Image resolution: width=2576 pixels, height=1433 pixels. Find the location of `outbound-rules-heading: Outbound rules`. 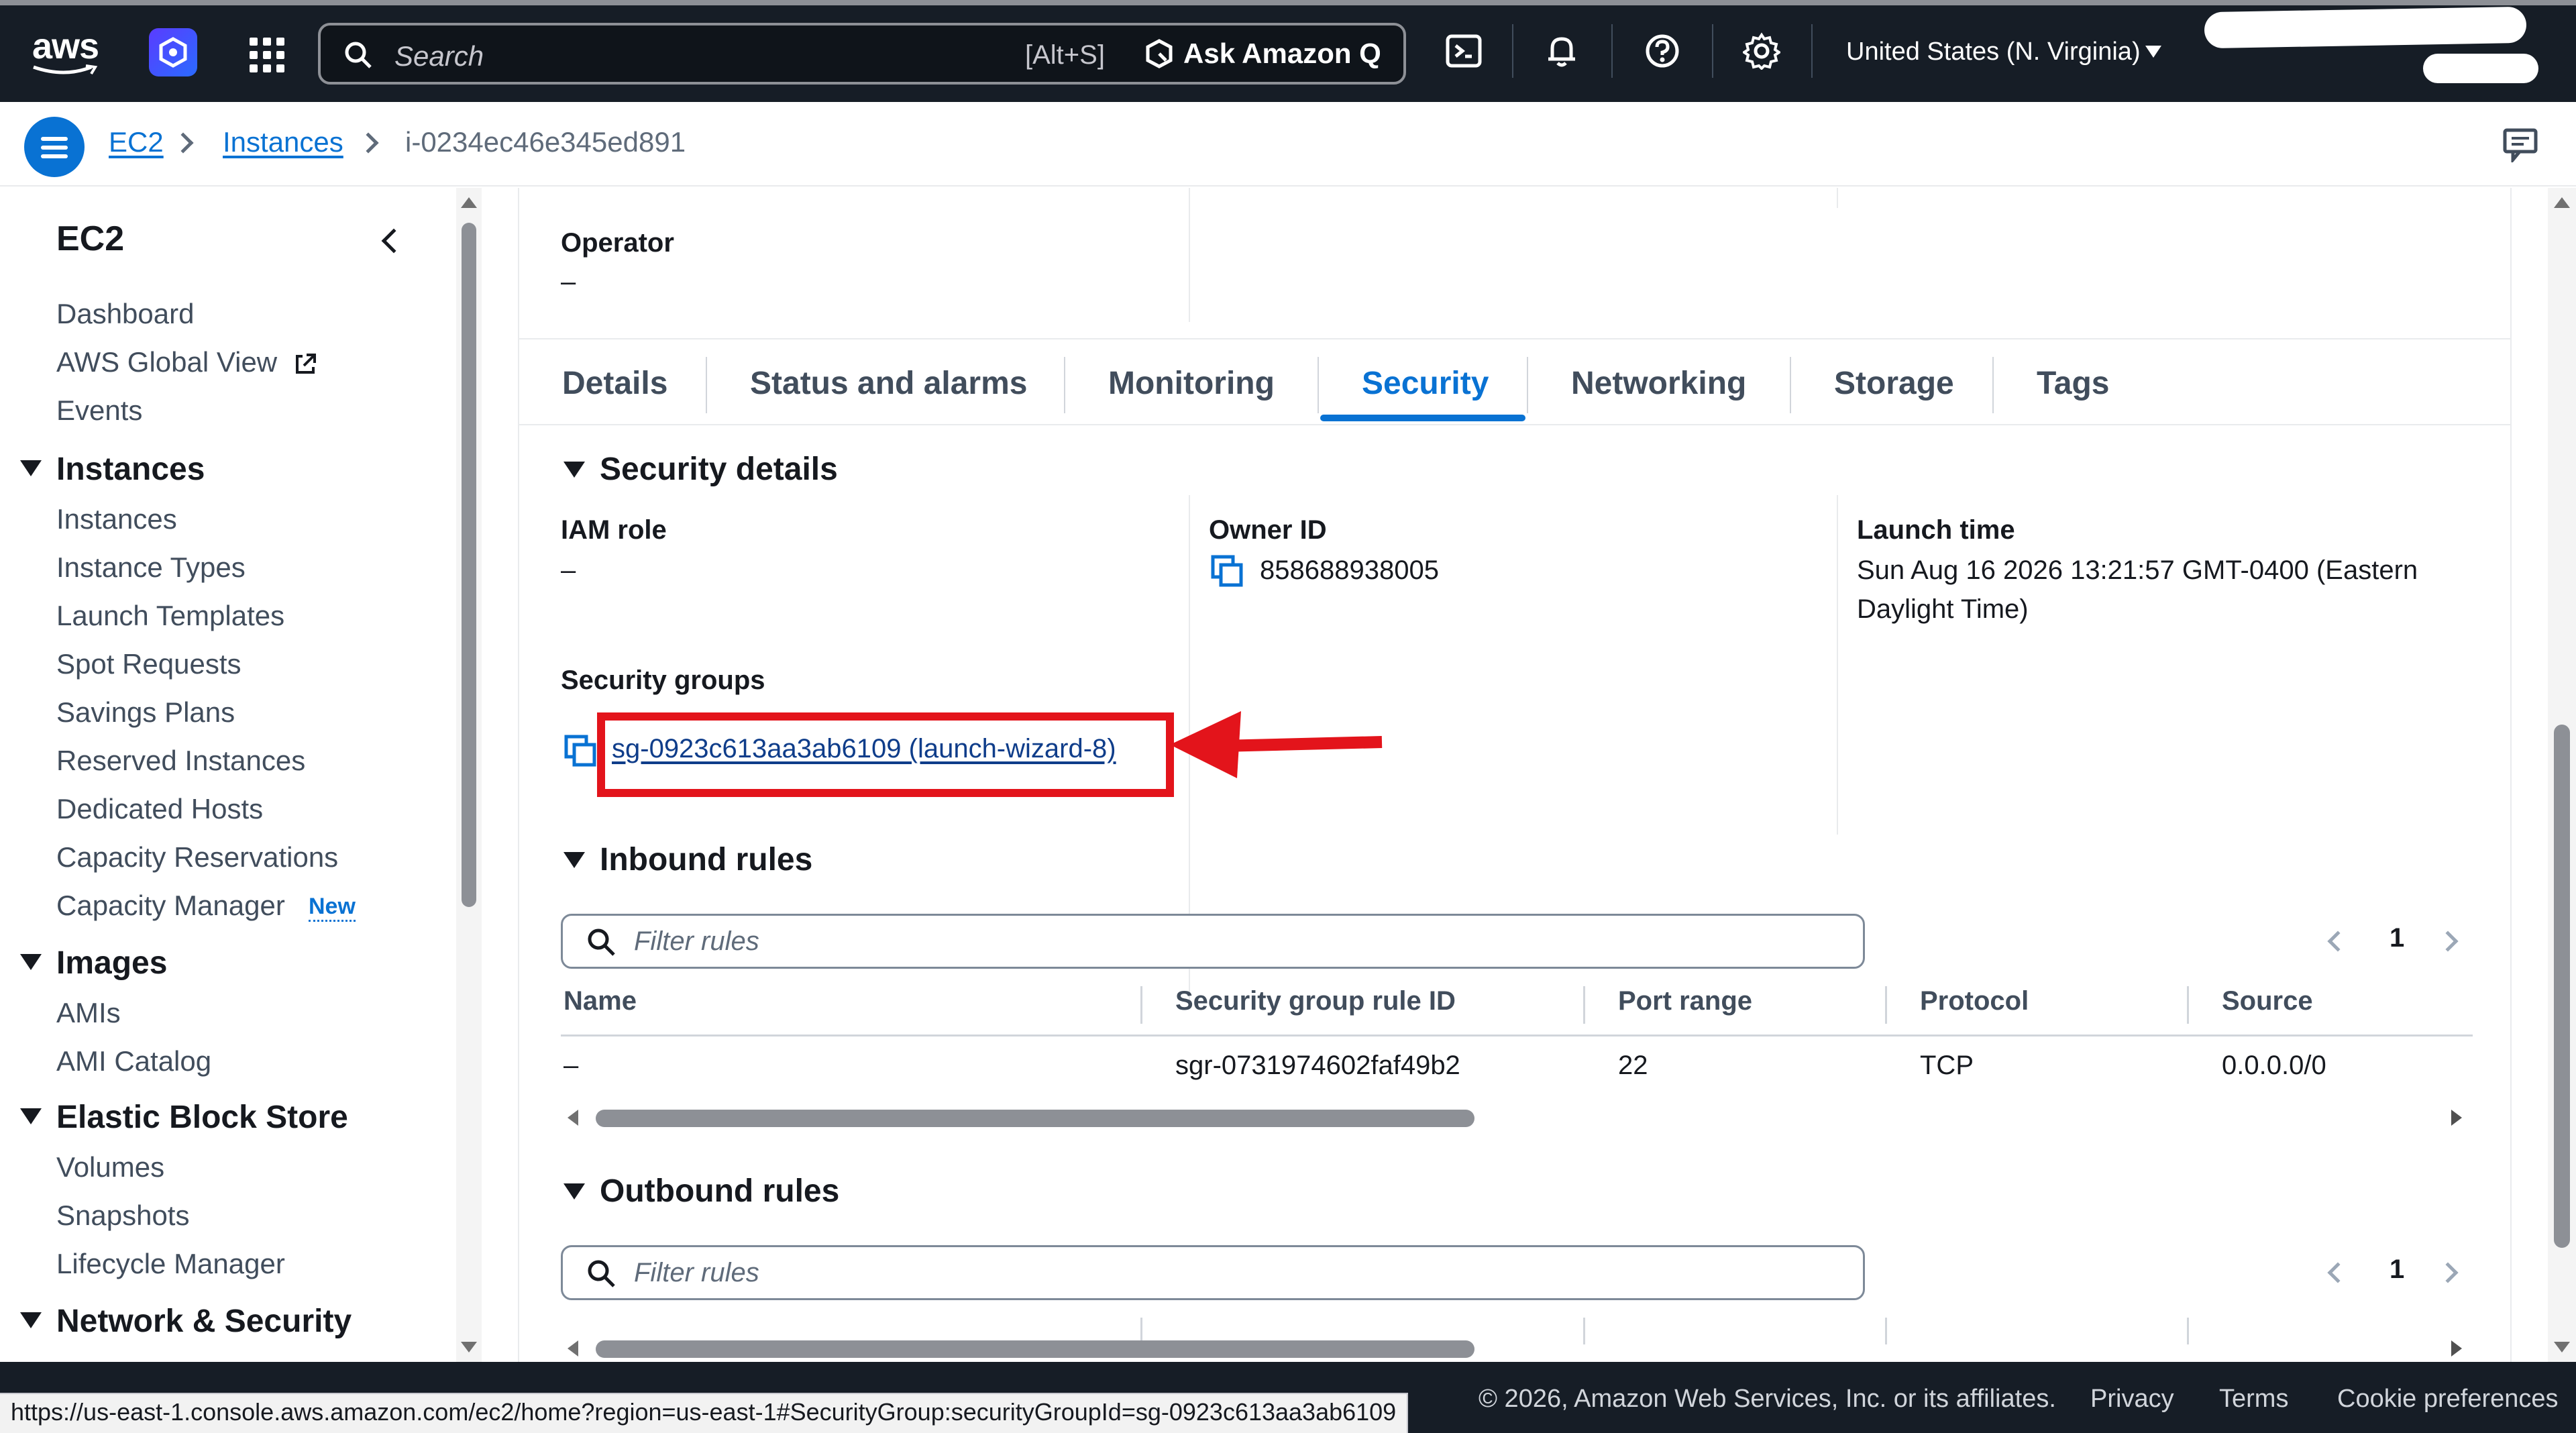

outbound-rules-heading: Outbound rules is located at coordinates (719, 1191).